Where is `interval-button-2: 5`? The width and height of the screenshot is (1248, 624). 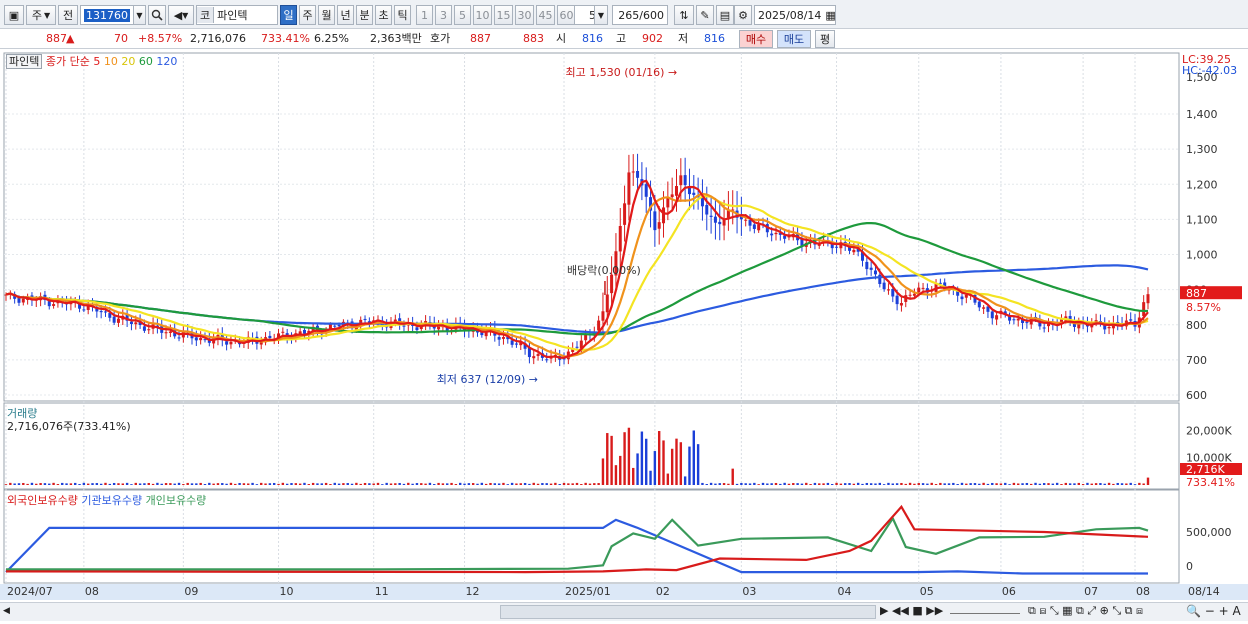 interval-button-2: 5 is located at coordinates (462, 15).